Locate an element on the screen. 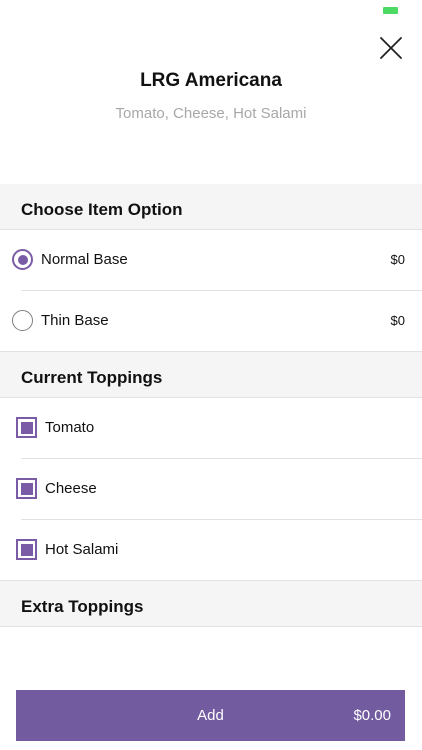 The image size is (422, 750). section-header-item-option: Choose Item Option is located at coordinates (211, 207).